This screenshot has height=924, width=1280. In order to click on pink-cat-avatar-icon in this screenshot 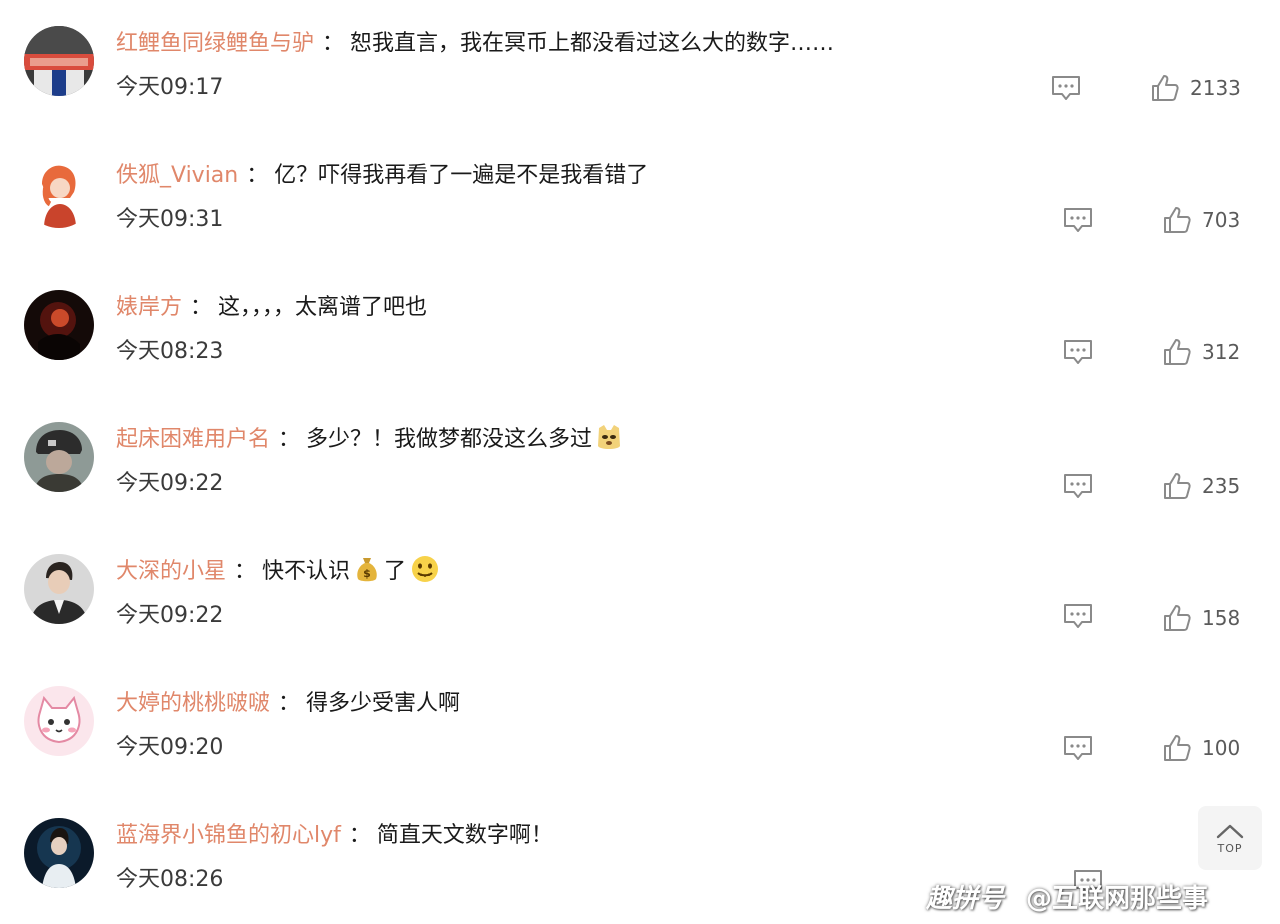, I will do `click(59, 721)`.